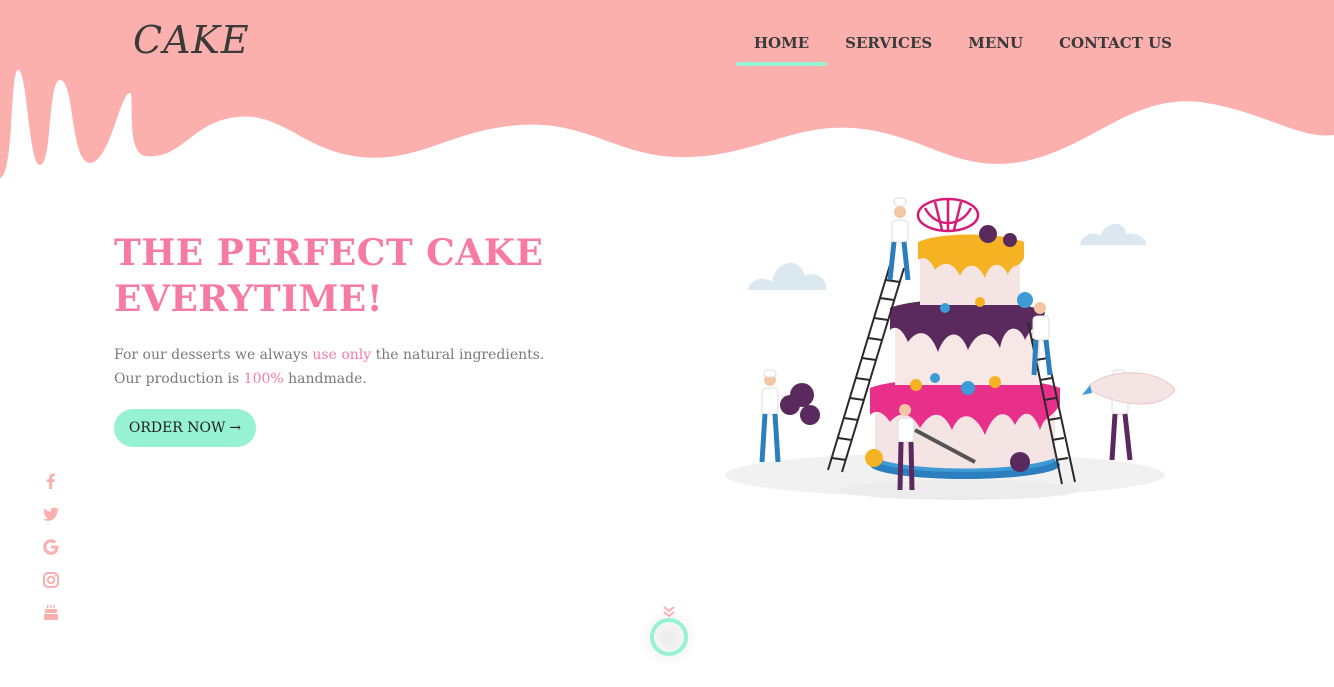  What do you see at coordinates (177, 428) in the screenshot?
I see `order-now-label: ORDER NOW` at bounding box center [177, 428].